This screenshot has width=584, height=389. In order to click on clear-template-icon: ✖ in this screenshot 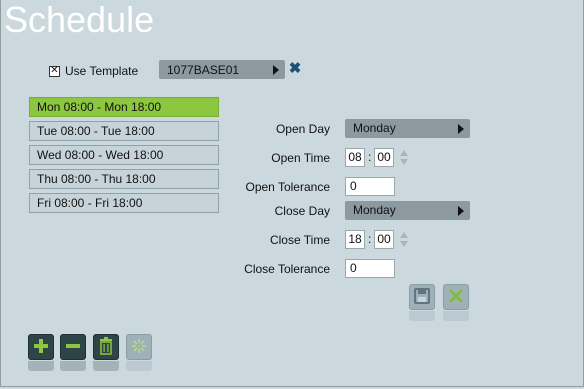, I will do `click(295, 69)`.